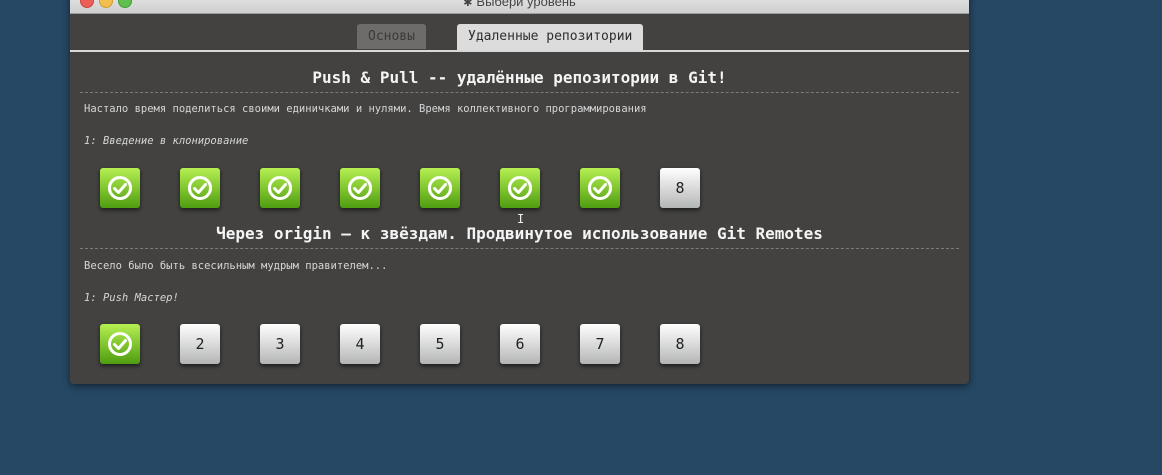 The width and height of the screenshot is (1162, 475). I want to click on level-number: 7, so click(600, 344).